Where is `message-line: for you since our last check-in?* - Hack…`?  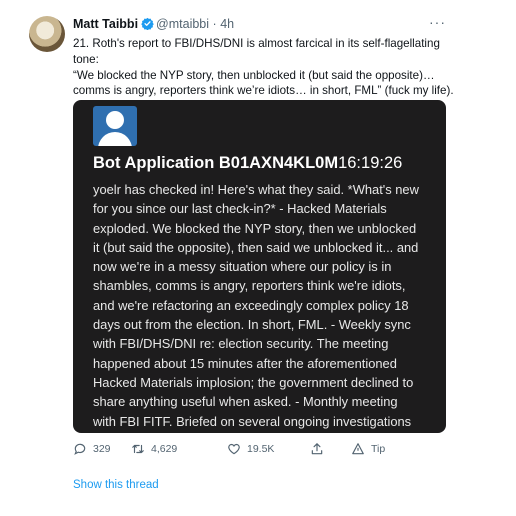
message-line: for you since our last check-in?* - Hack… is located at coordinates (240, 209).